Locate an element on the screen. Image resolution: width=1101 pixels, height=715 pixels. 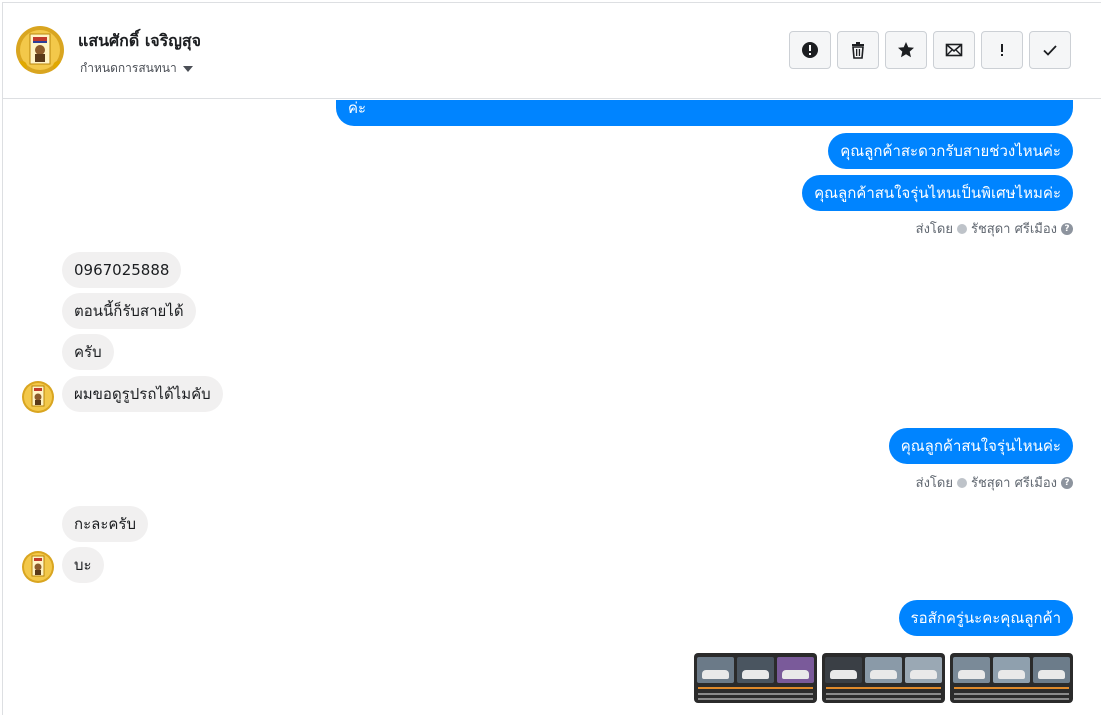
message-text: รอสักครู่นะคะคุณลูกค้า is located at coordinates (985, 618).